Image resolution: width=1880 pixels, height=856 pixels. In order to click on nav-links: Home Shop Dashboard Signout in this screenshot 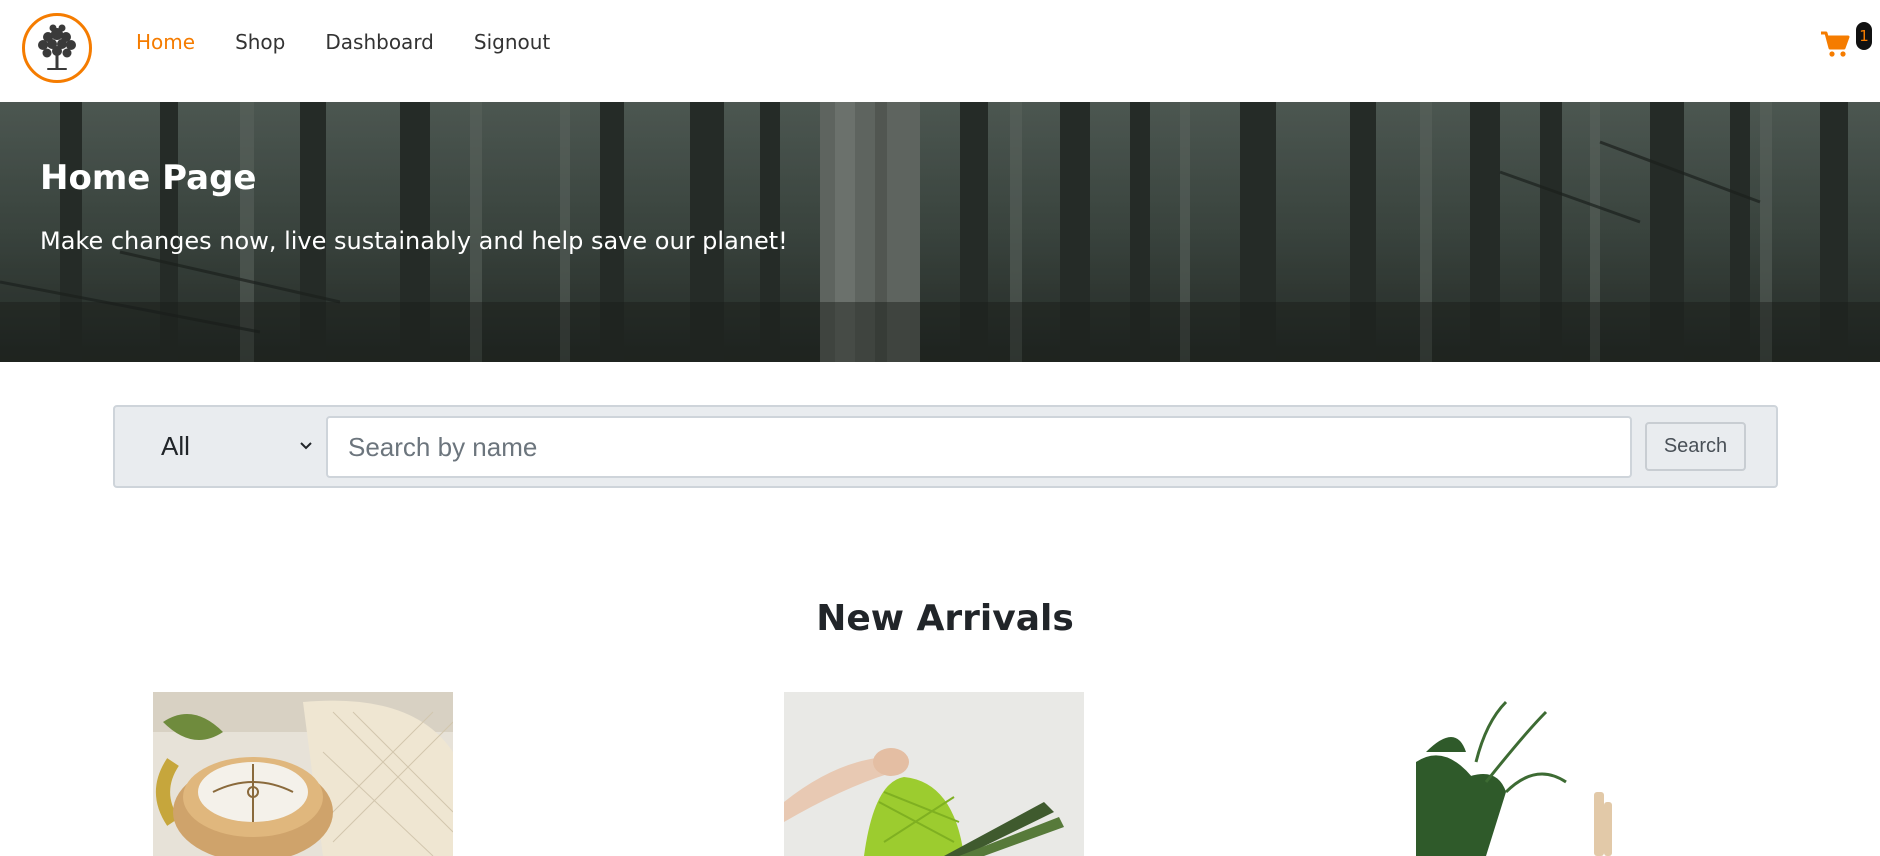, I will do `click(363, 42)`.